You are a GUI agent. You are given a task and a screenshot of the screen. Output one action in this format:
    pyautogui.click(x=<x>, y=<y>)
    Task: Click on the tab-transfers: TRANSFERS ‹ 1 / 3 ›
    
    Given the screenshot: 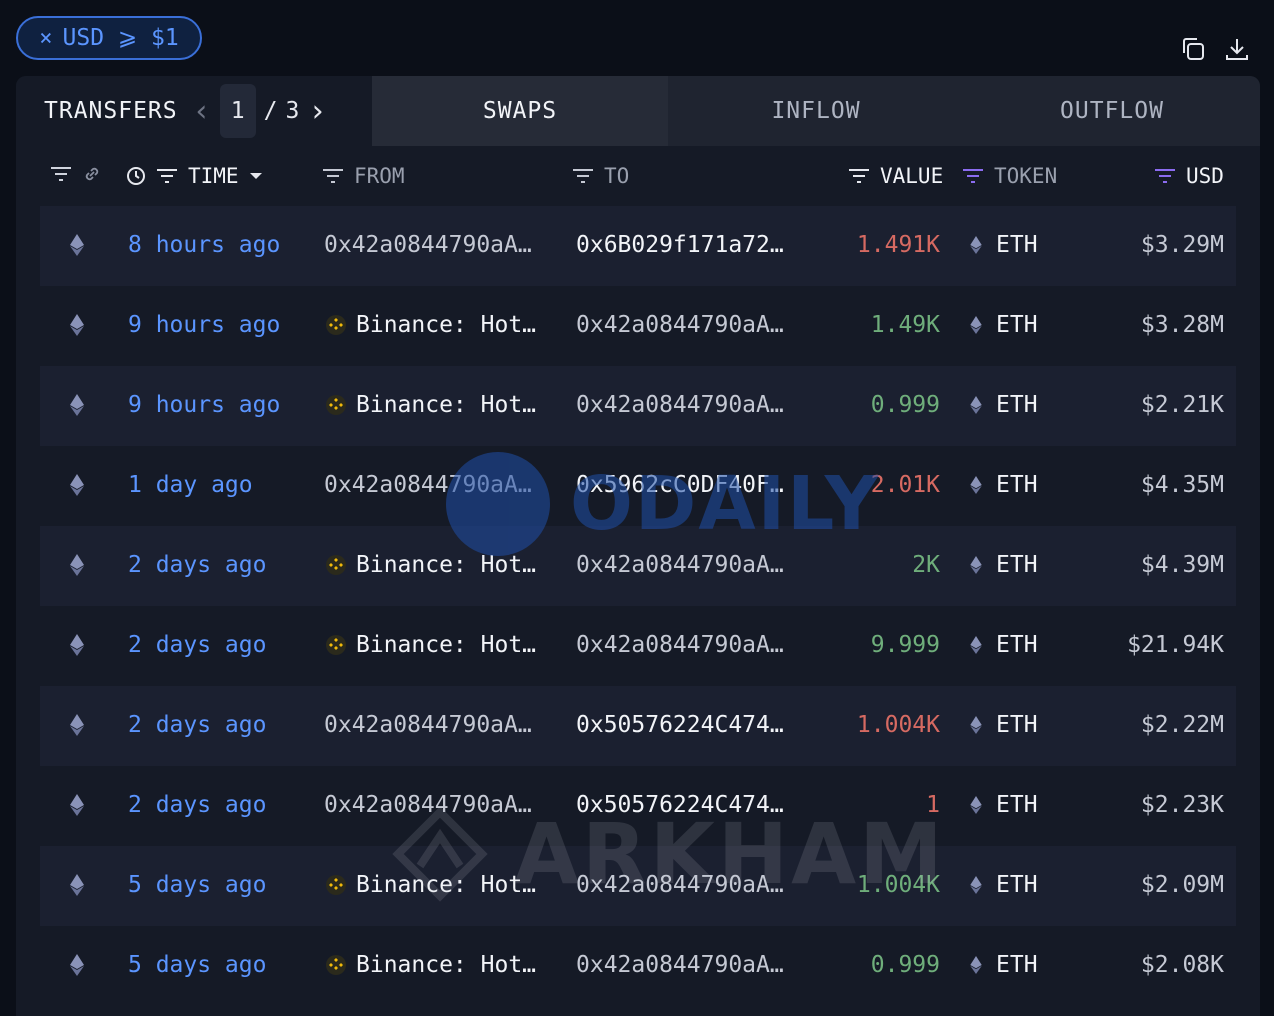 What is the action you would take?
    pyautogui.click(x=194, y=111)
    